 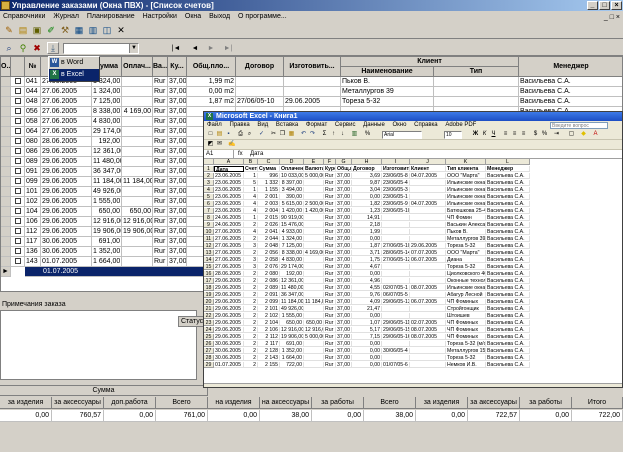 I want to click on excel-header-cell: Договор, so click(x=367, y=169).